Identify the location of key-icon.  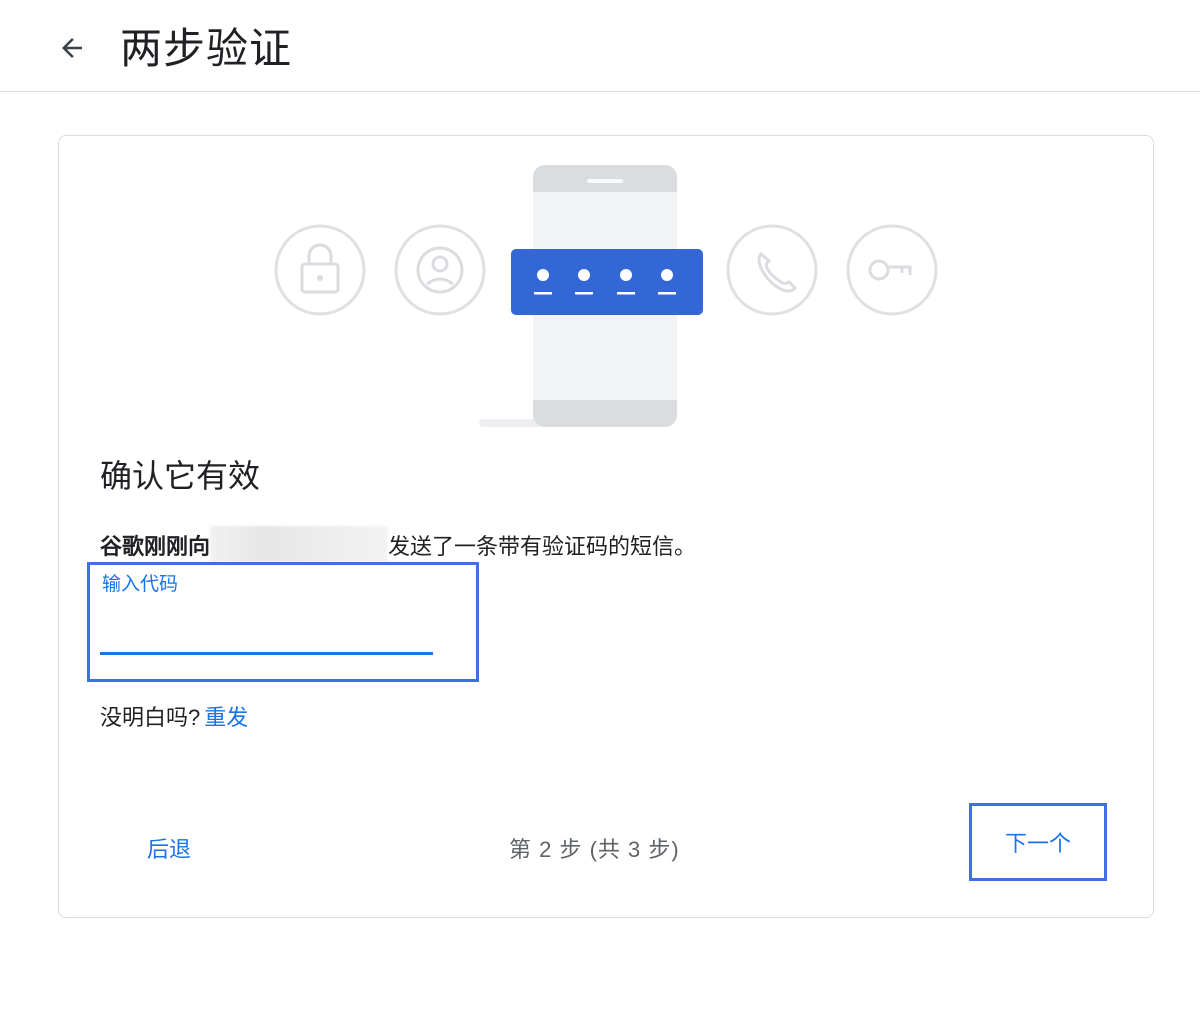
(892, 270).